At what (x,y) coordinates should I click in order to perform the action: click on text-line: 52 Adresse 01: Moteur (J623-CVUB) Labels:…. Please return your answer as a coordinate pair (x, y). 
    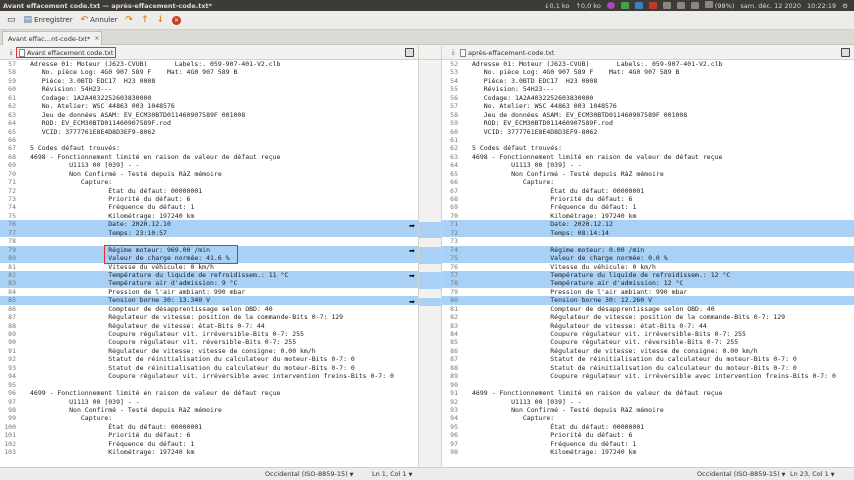
    Looking at the image, I should click on (648, 64).